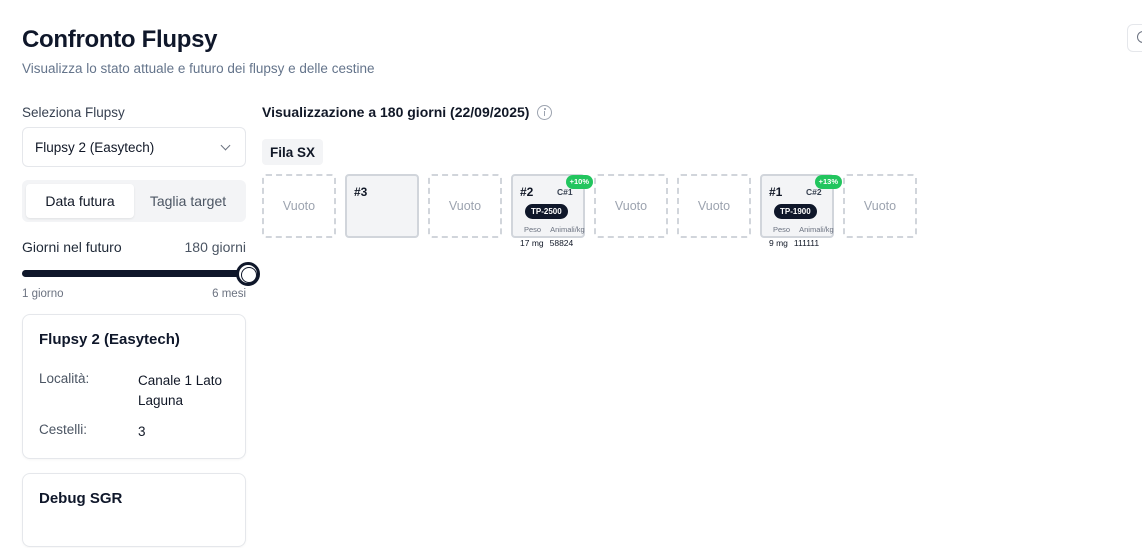 The height and width of the screenshot is (548, 1142). What do you see at coordinates (776, 192) in the screenshot?
I see `basket-number: #1` at bounding box center [776, 192].